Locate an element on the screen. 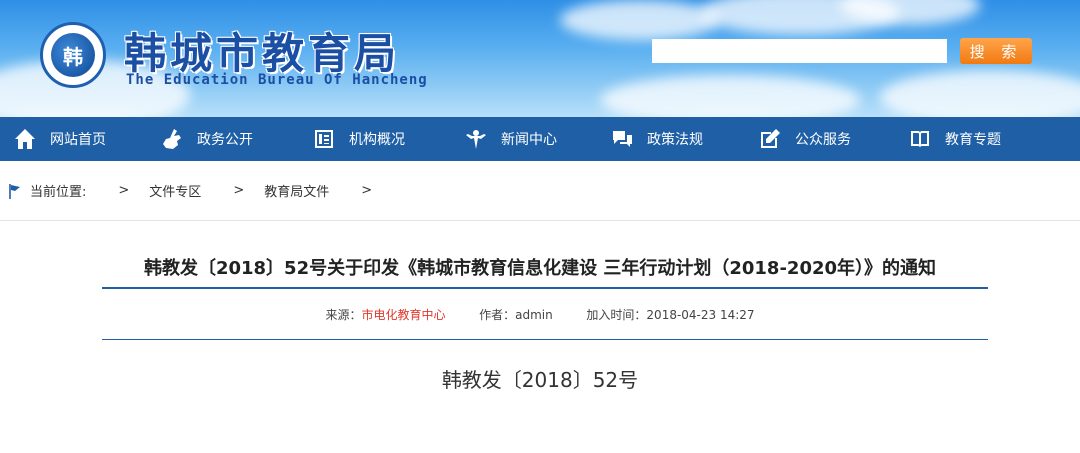 This screenshot has width=1080, height=453. nav-item-education-topics: 教育专题 is located at coordinates (954, 139).